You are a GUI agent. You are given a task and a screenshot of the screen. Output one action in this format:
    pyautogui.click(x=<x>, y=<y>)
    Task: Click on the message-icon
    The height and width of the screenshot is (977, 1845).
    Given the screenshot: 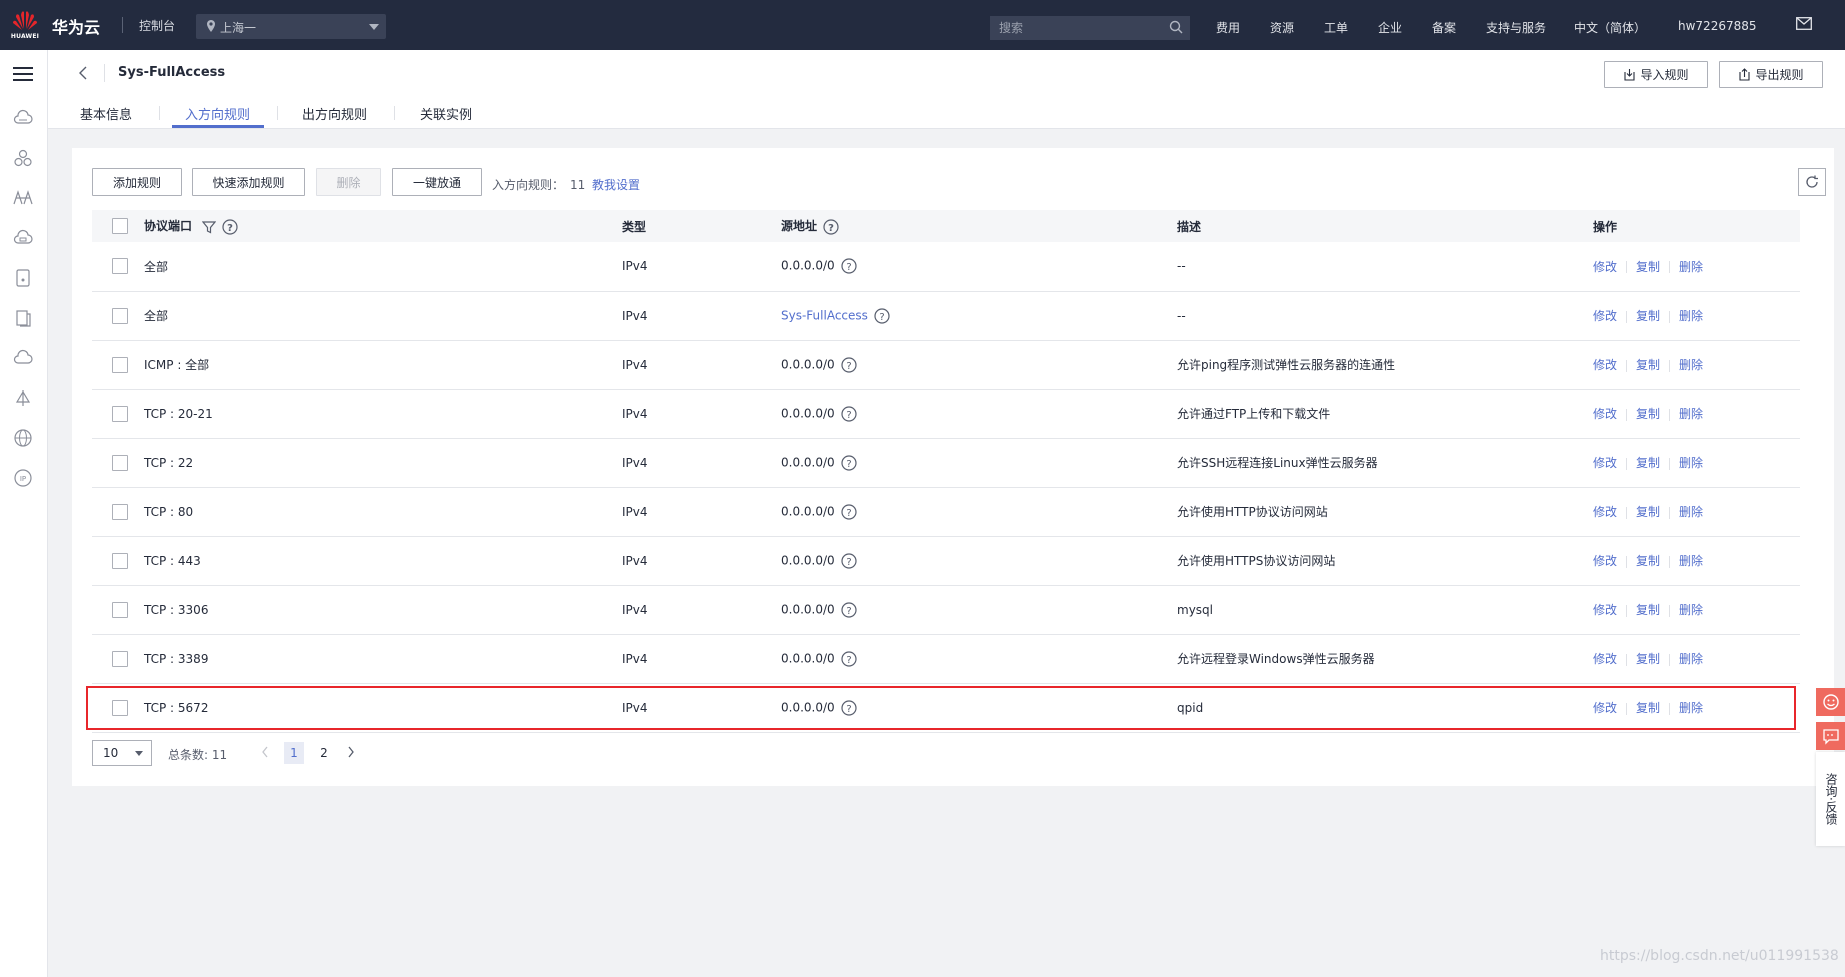 What is the action you would take?
    pyautogui.click(x=1830, y=736)
    